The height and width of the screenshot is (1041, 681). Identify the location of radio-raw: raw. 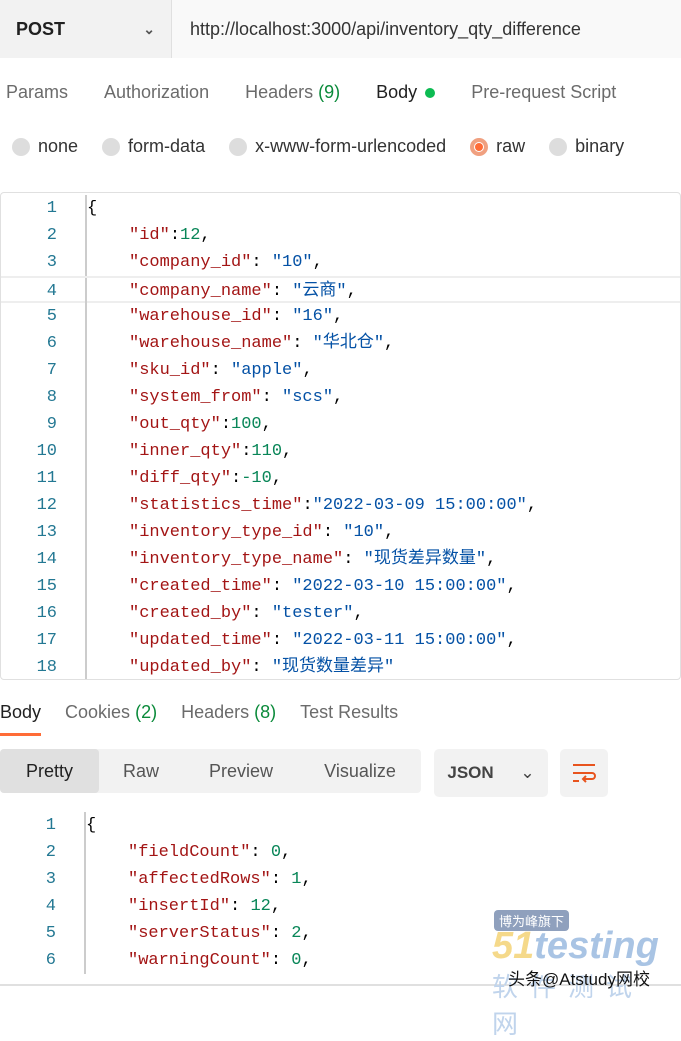
(497, 146).